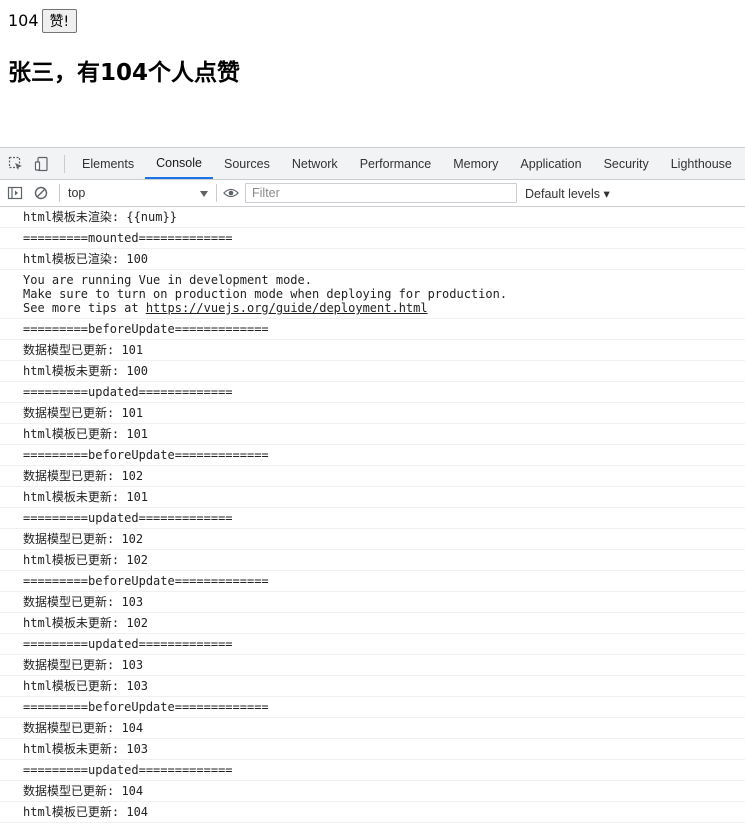 This screenshot has height=823, width=745. What do you see at coordinates (77, 193) in the screenshot?
I see `context-selector-value: top` at bounding box center [77, 193].